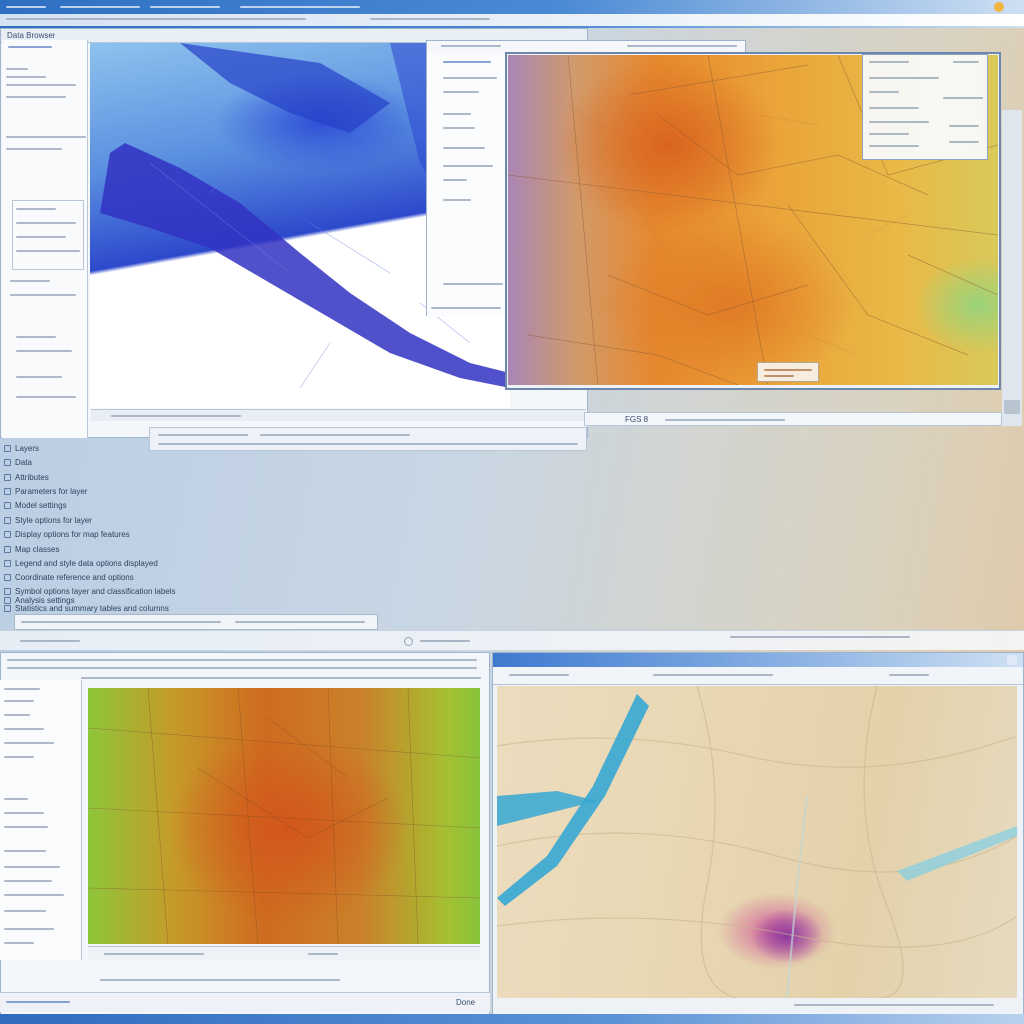  What do you see at coordinates (69, 577) in the screenshot?
I see `layer-item: Coordinate reference and options` at bounding box center [69, 577].